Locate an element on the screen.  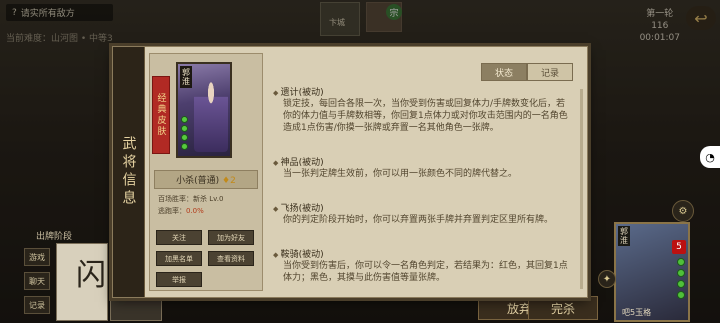
dialog-title: 武将信息 is located at coordinates (128, 172).